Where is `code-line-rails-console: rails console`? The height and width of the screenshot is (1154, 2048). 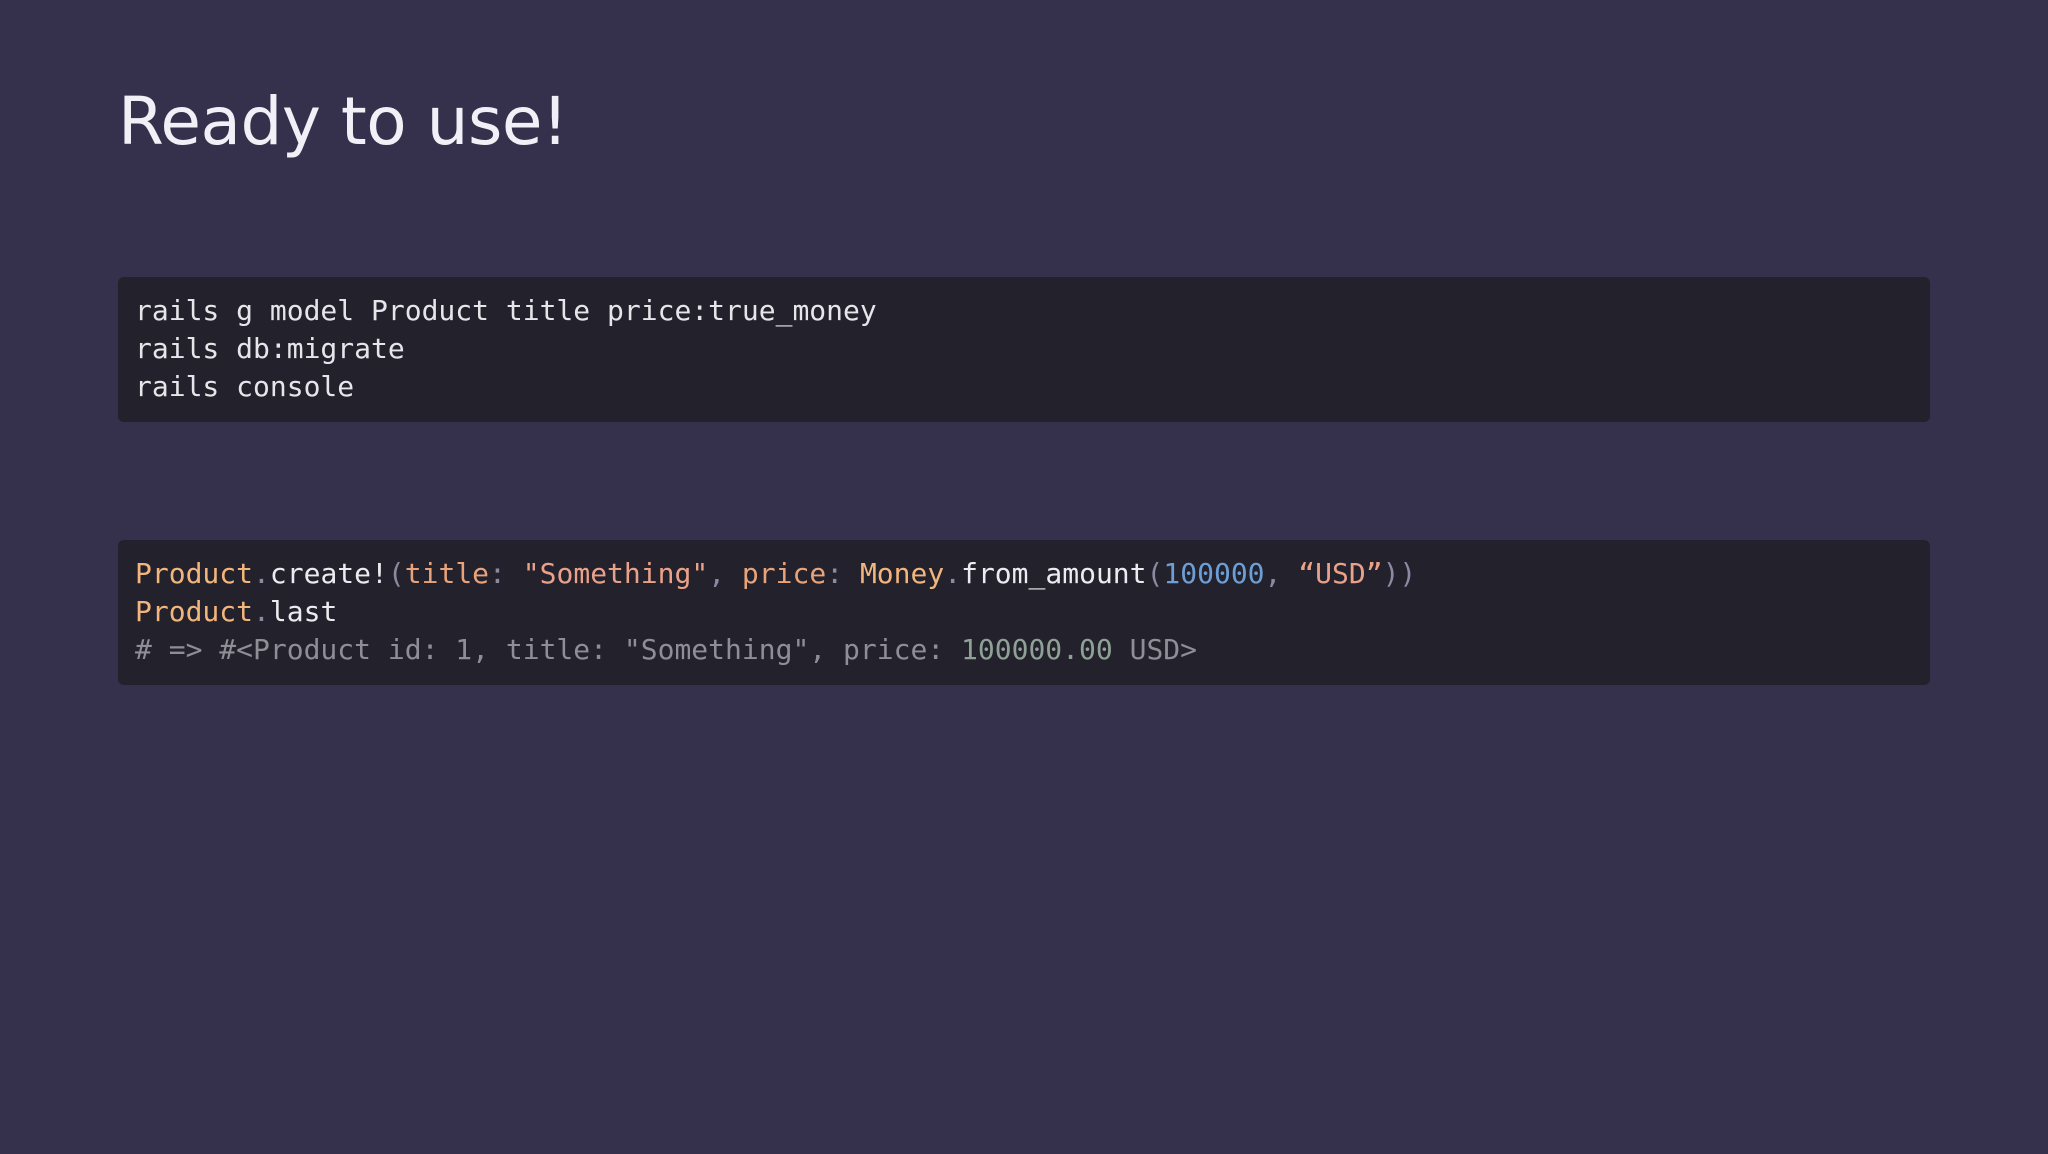
code-line-rails-console: rails console is located at coordinates (245, 386).